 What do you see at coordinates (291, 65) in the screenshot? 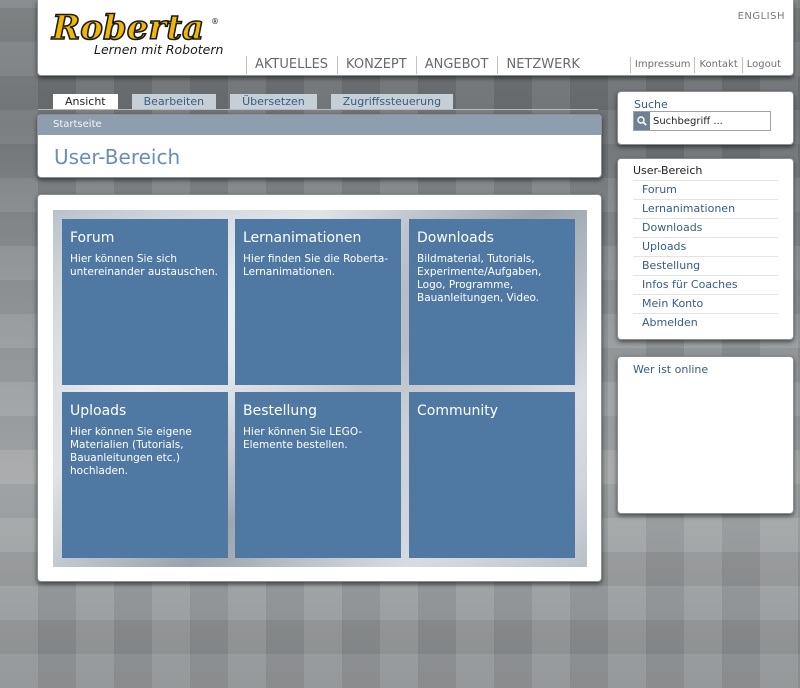
I see `nav-aktuelles: AKTUELLES` at bounding box center [291, 65].